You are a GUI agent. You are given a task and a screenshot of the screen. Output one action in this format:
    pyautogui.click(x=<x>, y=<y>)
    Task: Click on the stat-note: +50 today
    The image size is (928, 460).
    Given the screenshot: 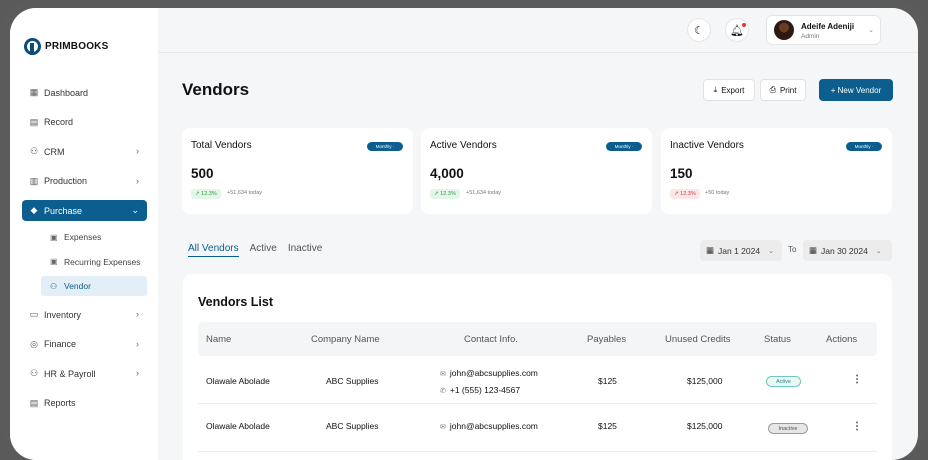 What is the action you would take?
    pyautogui.click(x=717, y=193)
    